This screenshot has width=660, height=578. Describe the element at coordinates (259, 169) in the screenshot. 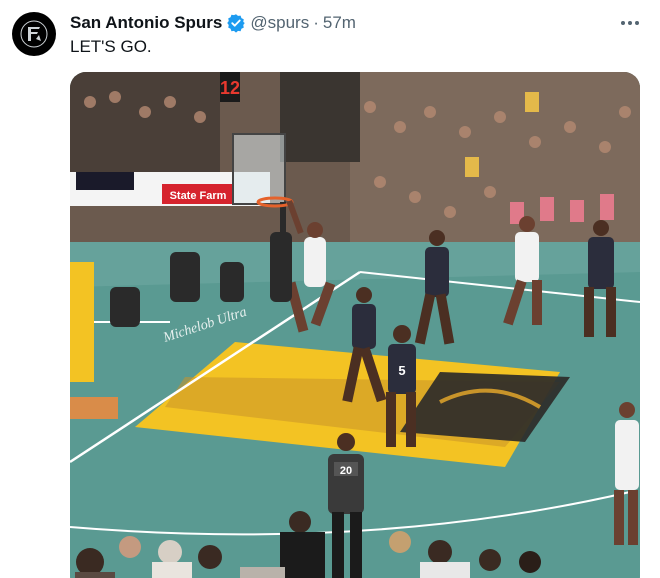

I see `backboard` at that location.